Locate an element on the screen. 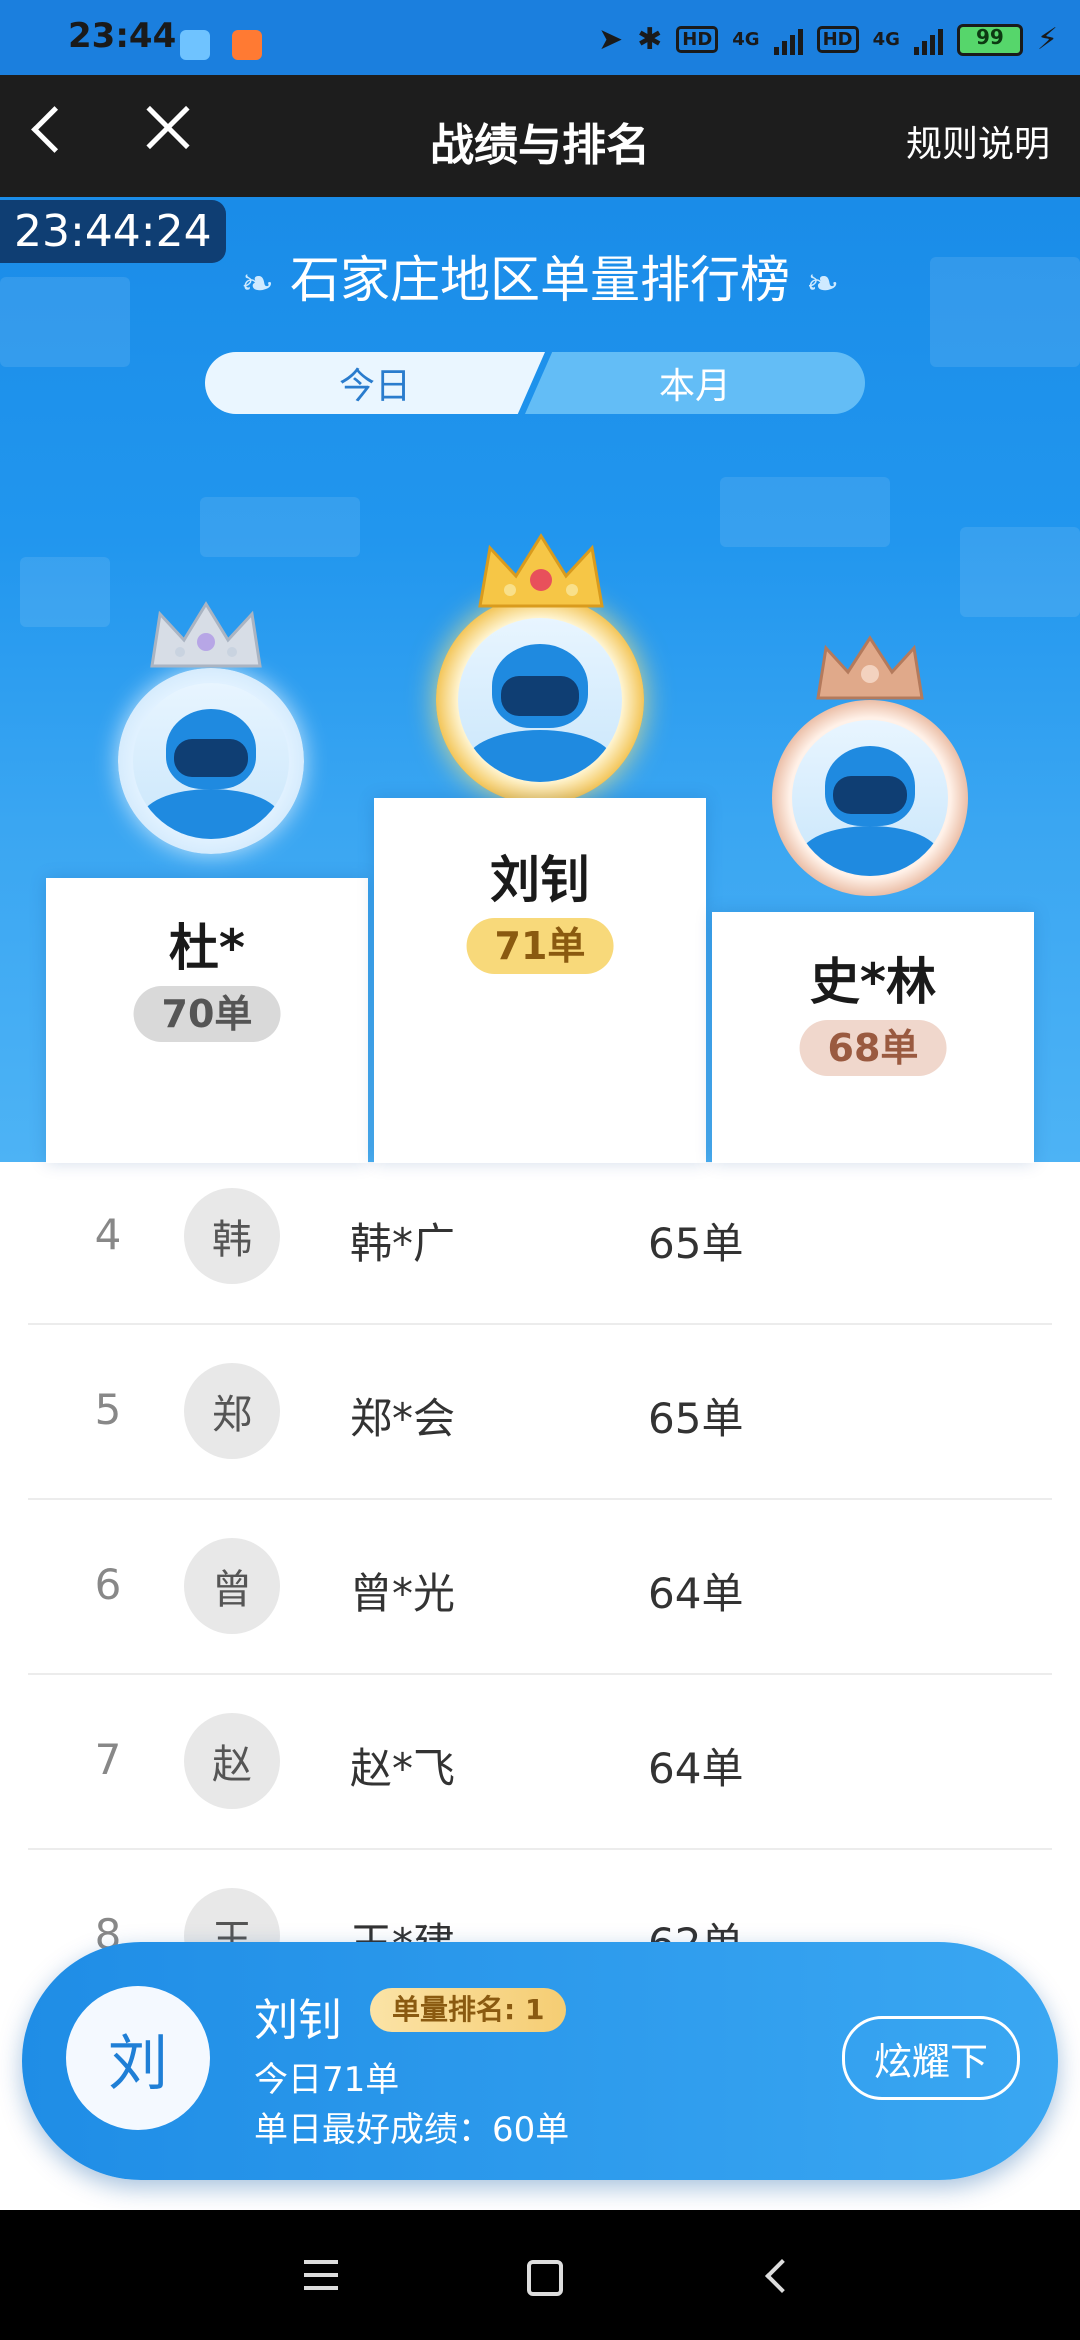  courier-name: 曾*光 is located at coordinates (403, 1593).